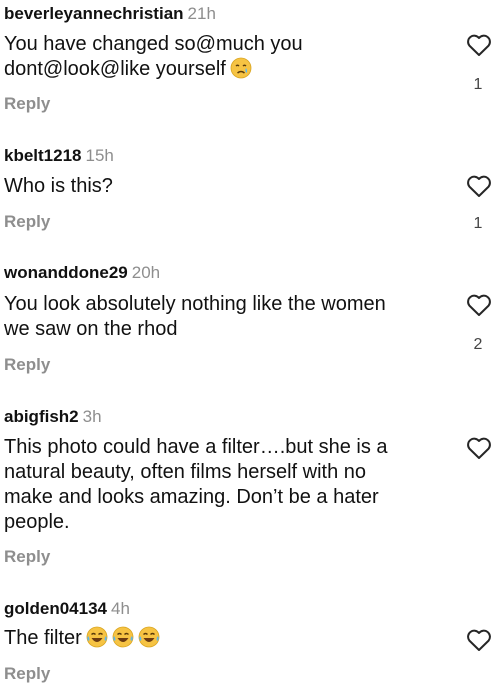 This screenshot has width=500, height=687. I want to click on crying-face-emoji, so click(241, 71).